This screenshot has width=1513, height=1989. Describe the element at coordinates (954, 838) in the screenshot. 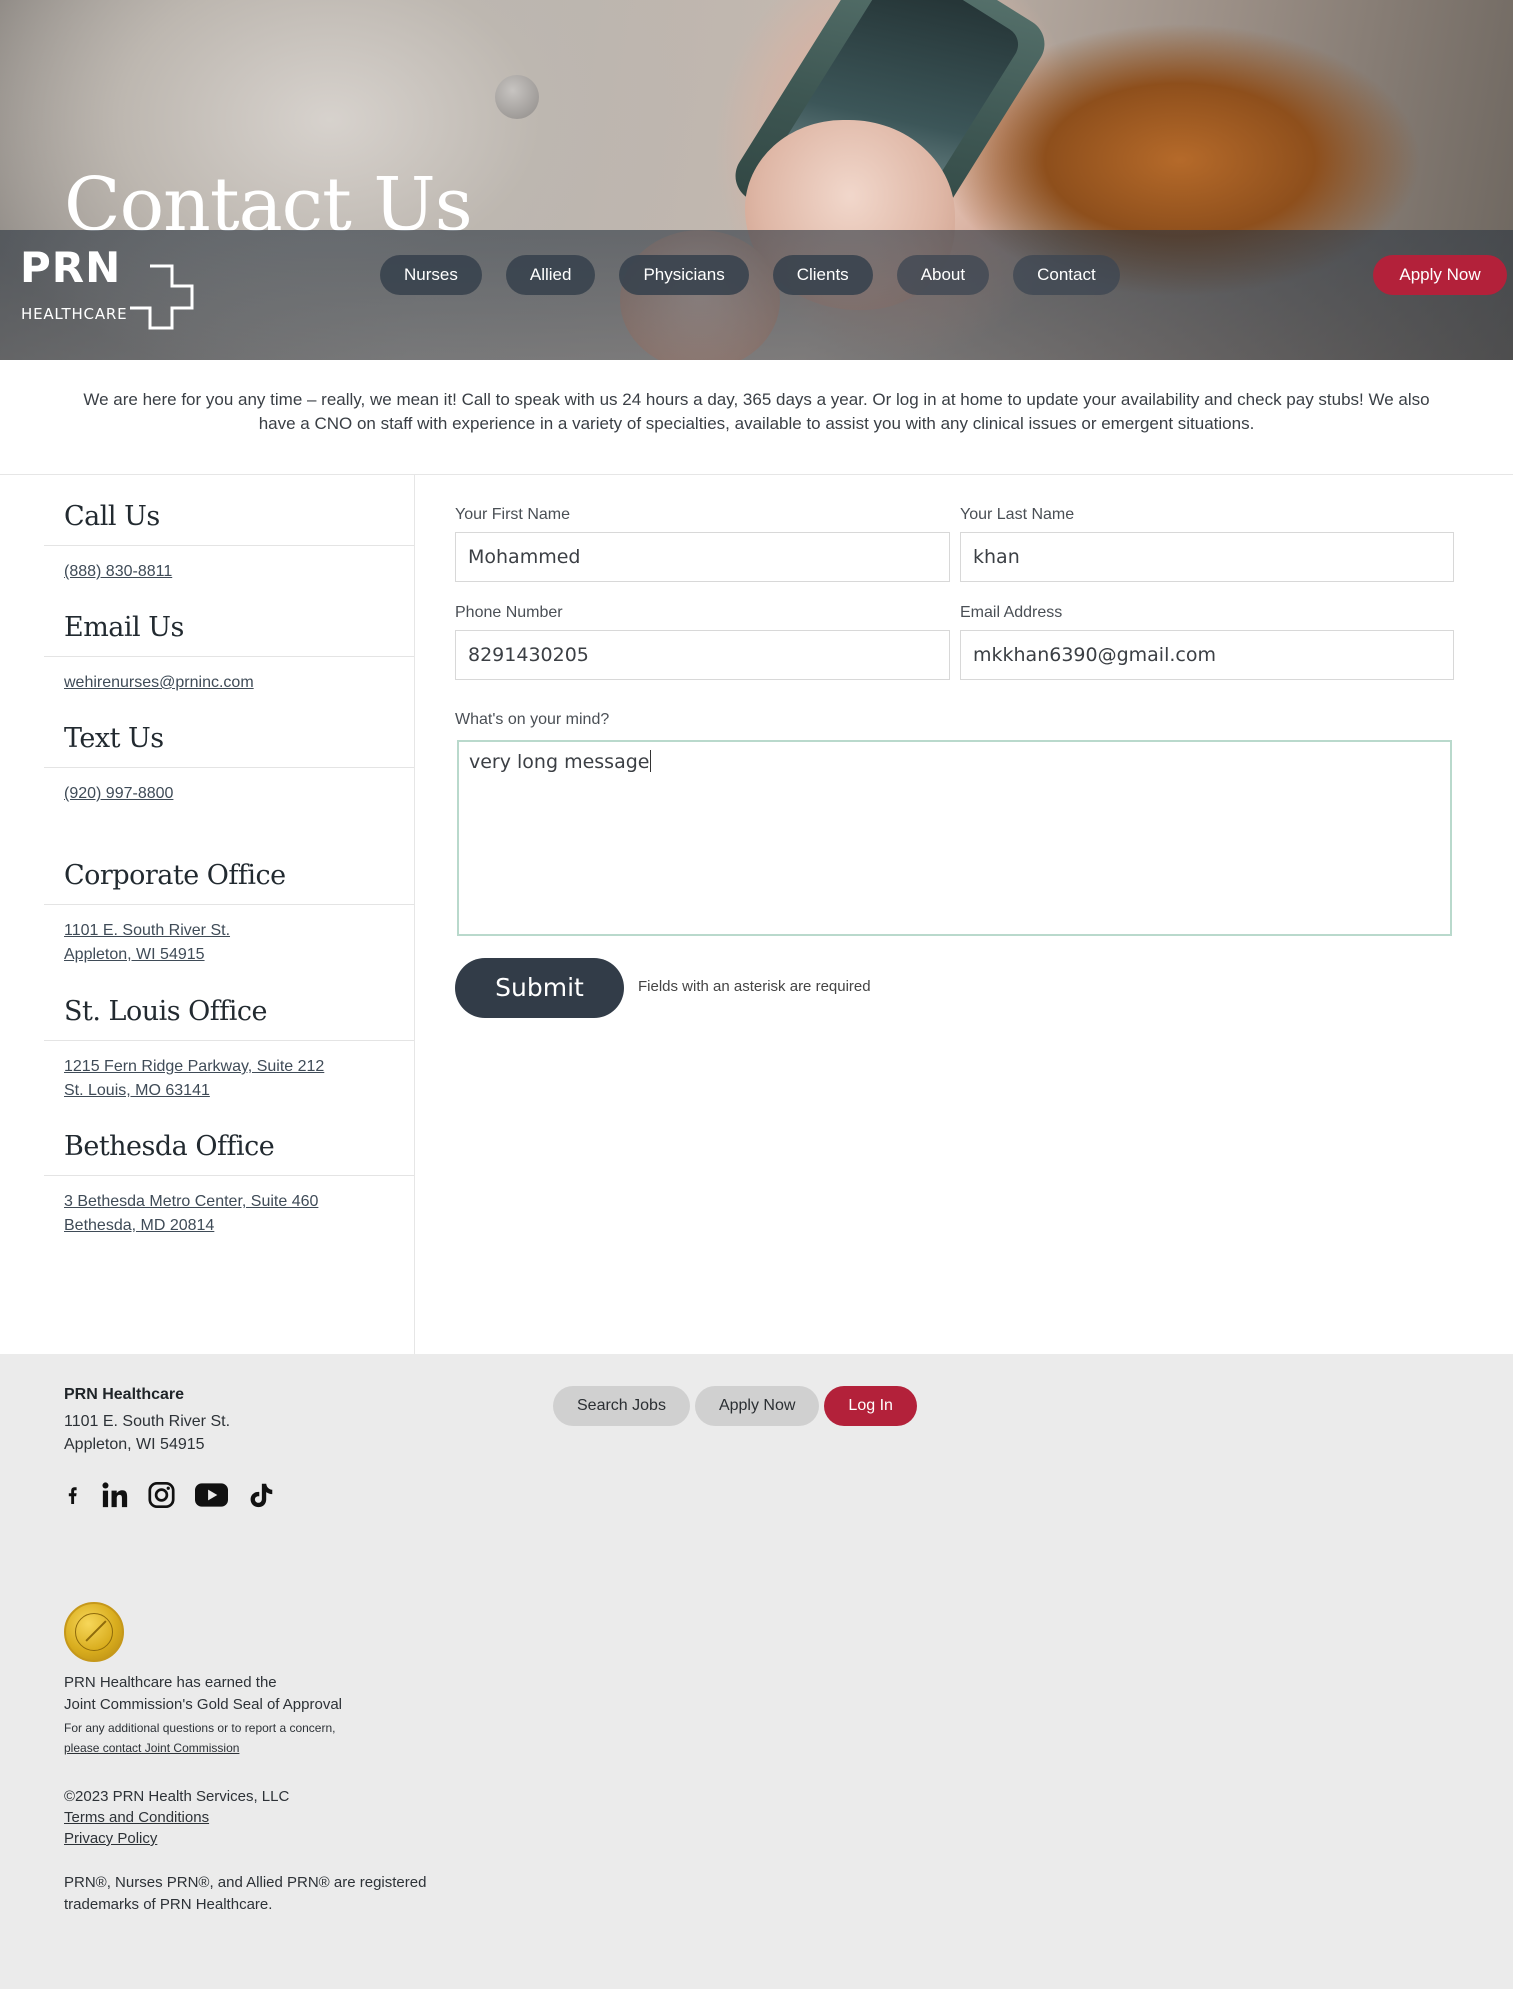

I see `message-textarea: very long message` at that location.